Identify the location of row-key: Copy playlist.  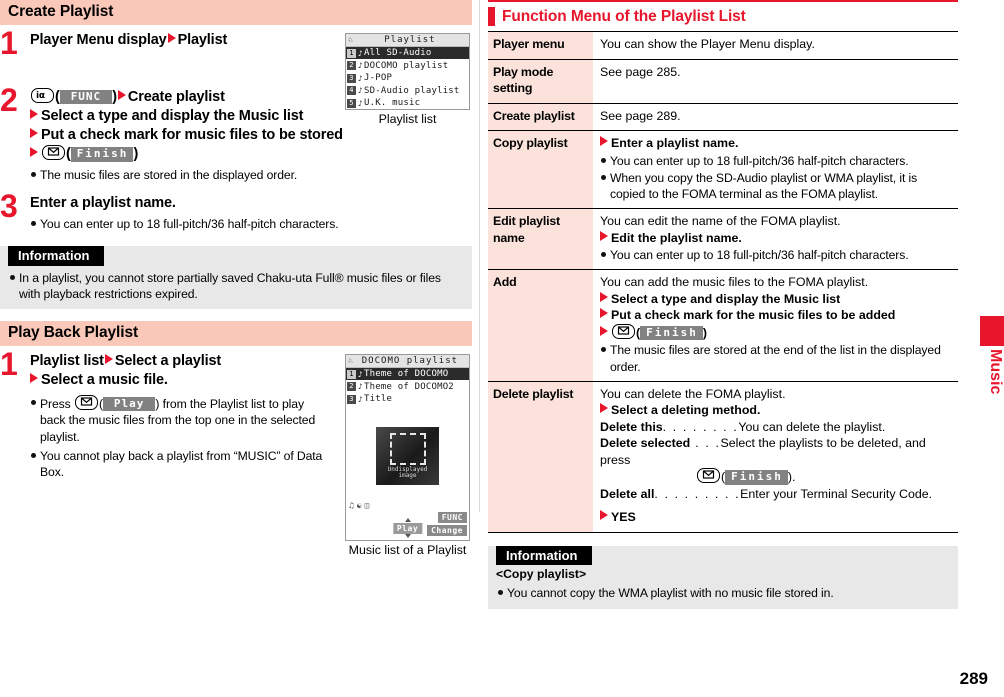
(540, 170).